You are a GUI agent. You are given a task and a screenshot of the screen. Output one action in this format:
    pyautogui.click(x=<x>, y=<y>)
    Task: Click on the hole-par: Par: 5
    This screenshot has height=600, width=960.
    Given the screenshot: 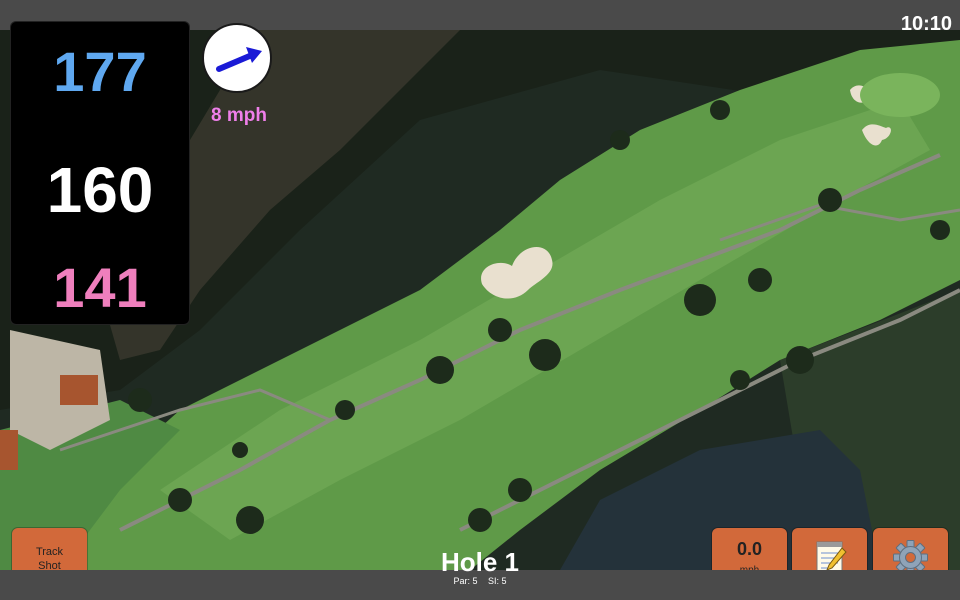 What is the action you would take?
    pyautogui.click(x=465, y=581)
    